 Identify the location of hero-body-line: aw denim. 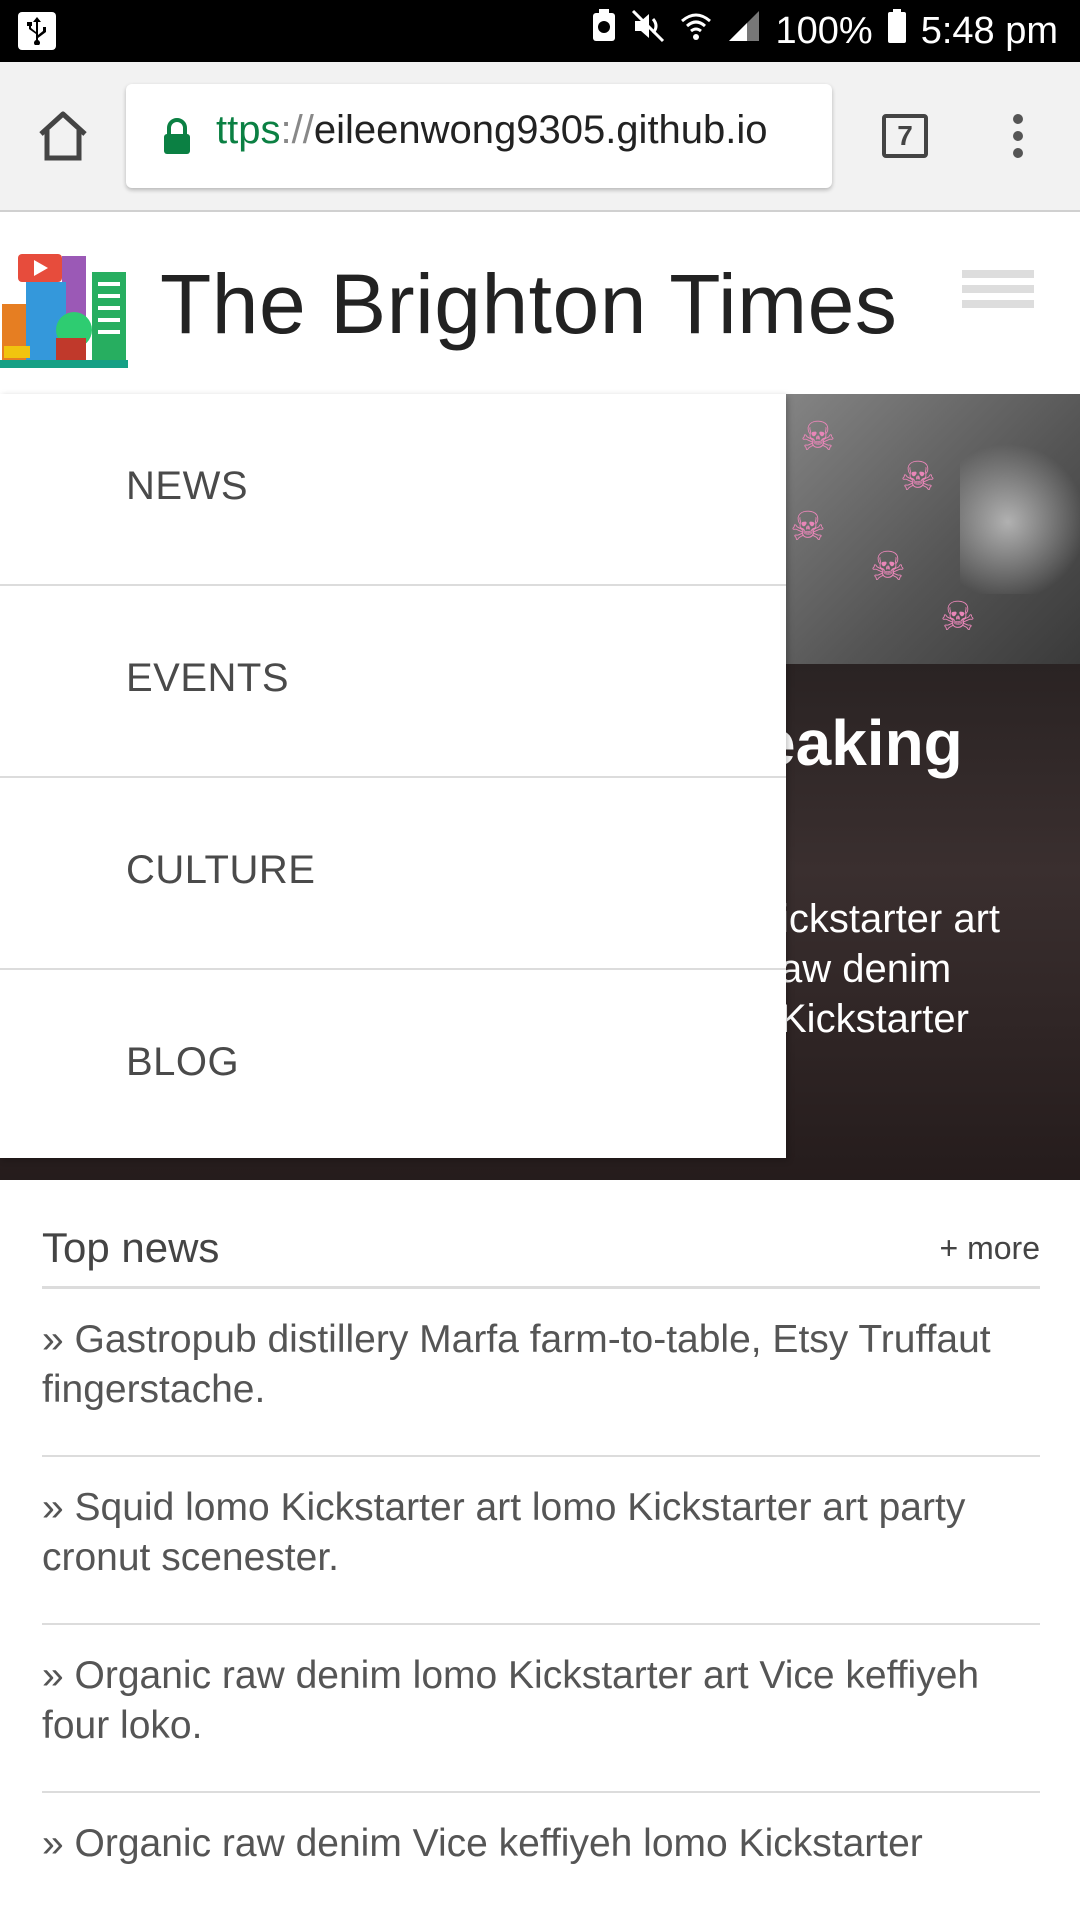
(866, 969).